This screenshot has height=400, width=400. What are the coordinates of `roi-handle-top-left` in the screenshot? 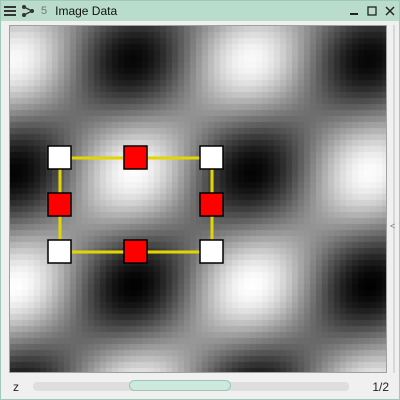 It's located at (59, 157).